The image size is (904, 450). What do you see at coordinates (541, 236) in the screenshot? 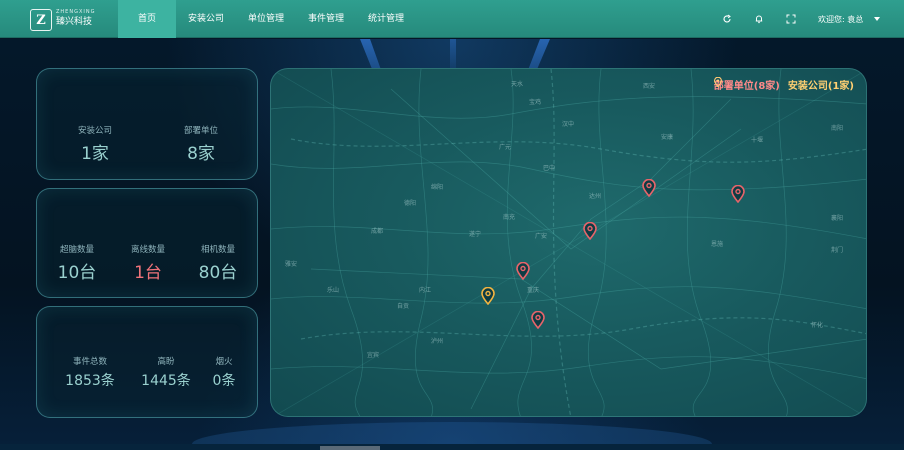
I see `city-label: 广安` at bounding box center [541, 236].